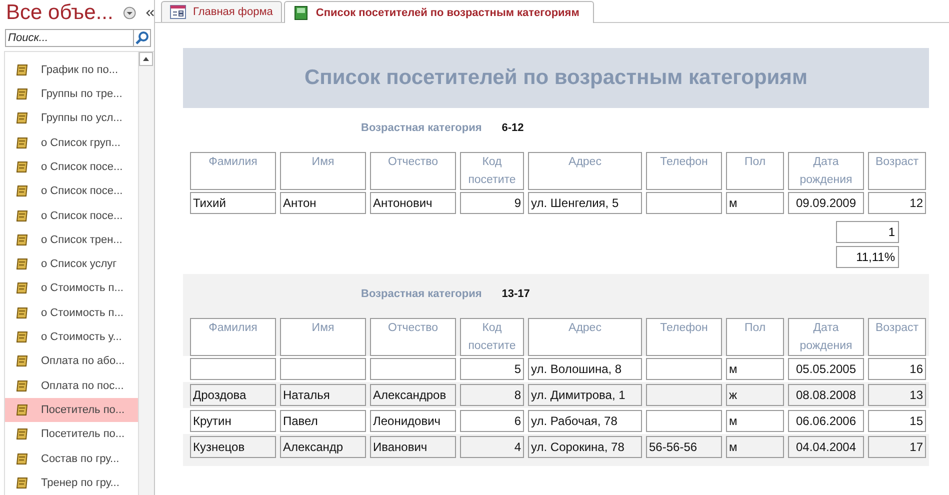 Image resolution: width=949 pixels, height=495 pixels. I want to click on table-cell: Кузнецов, so click(233, 447).